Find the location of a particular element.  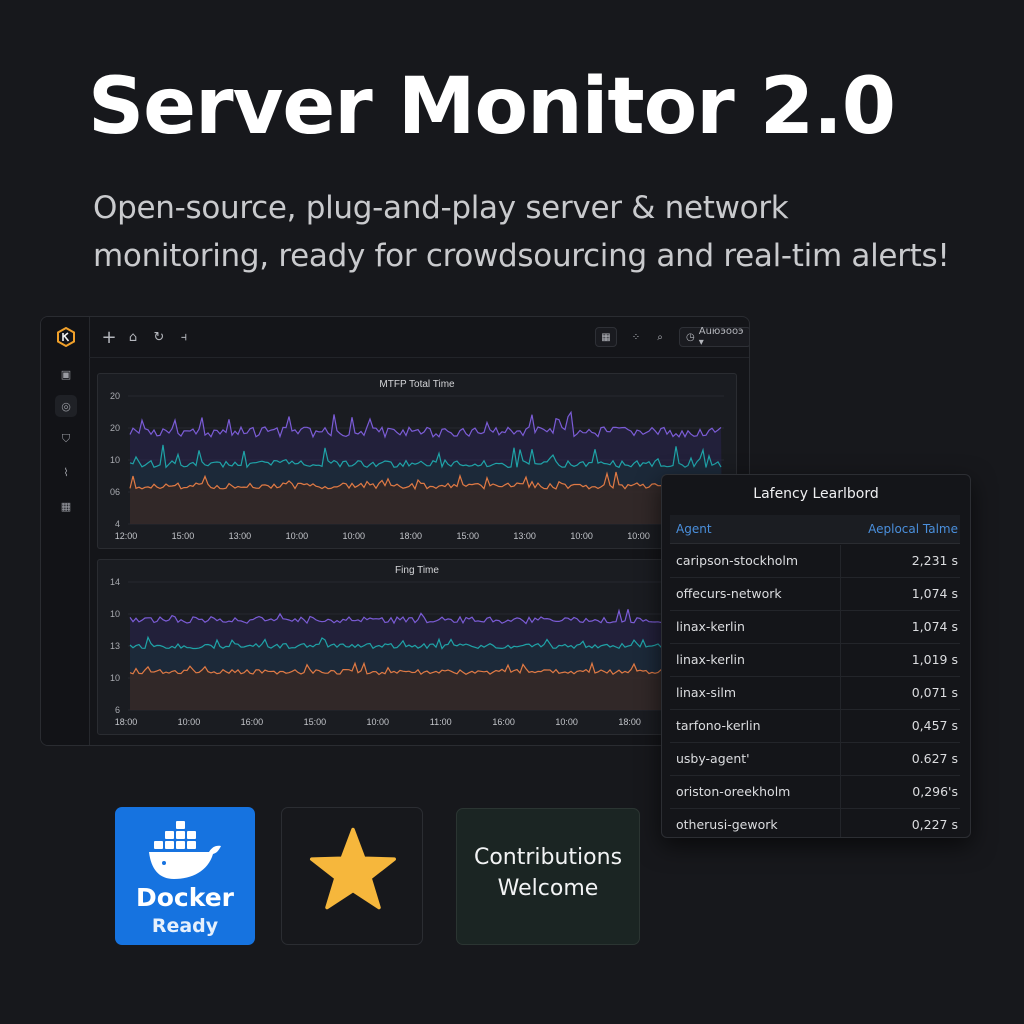

star-badge is located at coordinates (352, 876).